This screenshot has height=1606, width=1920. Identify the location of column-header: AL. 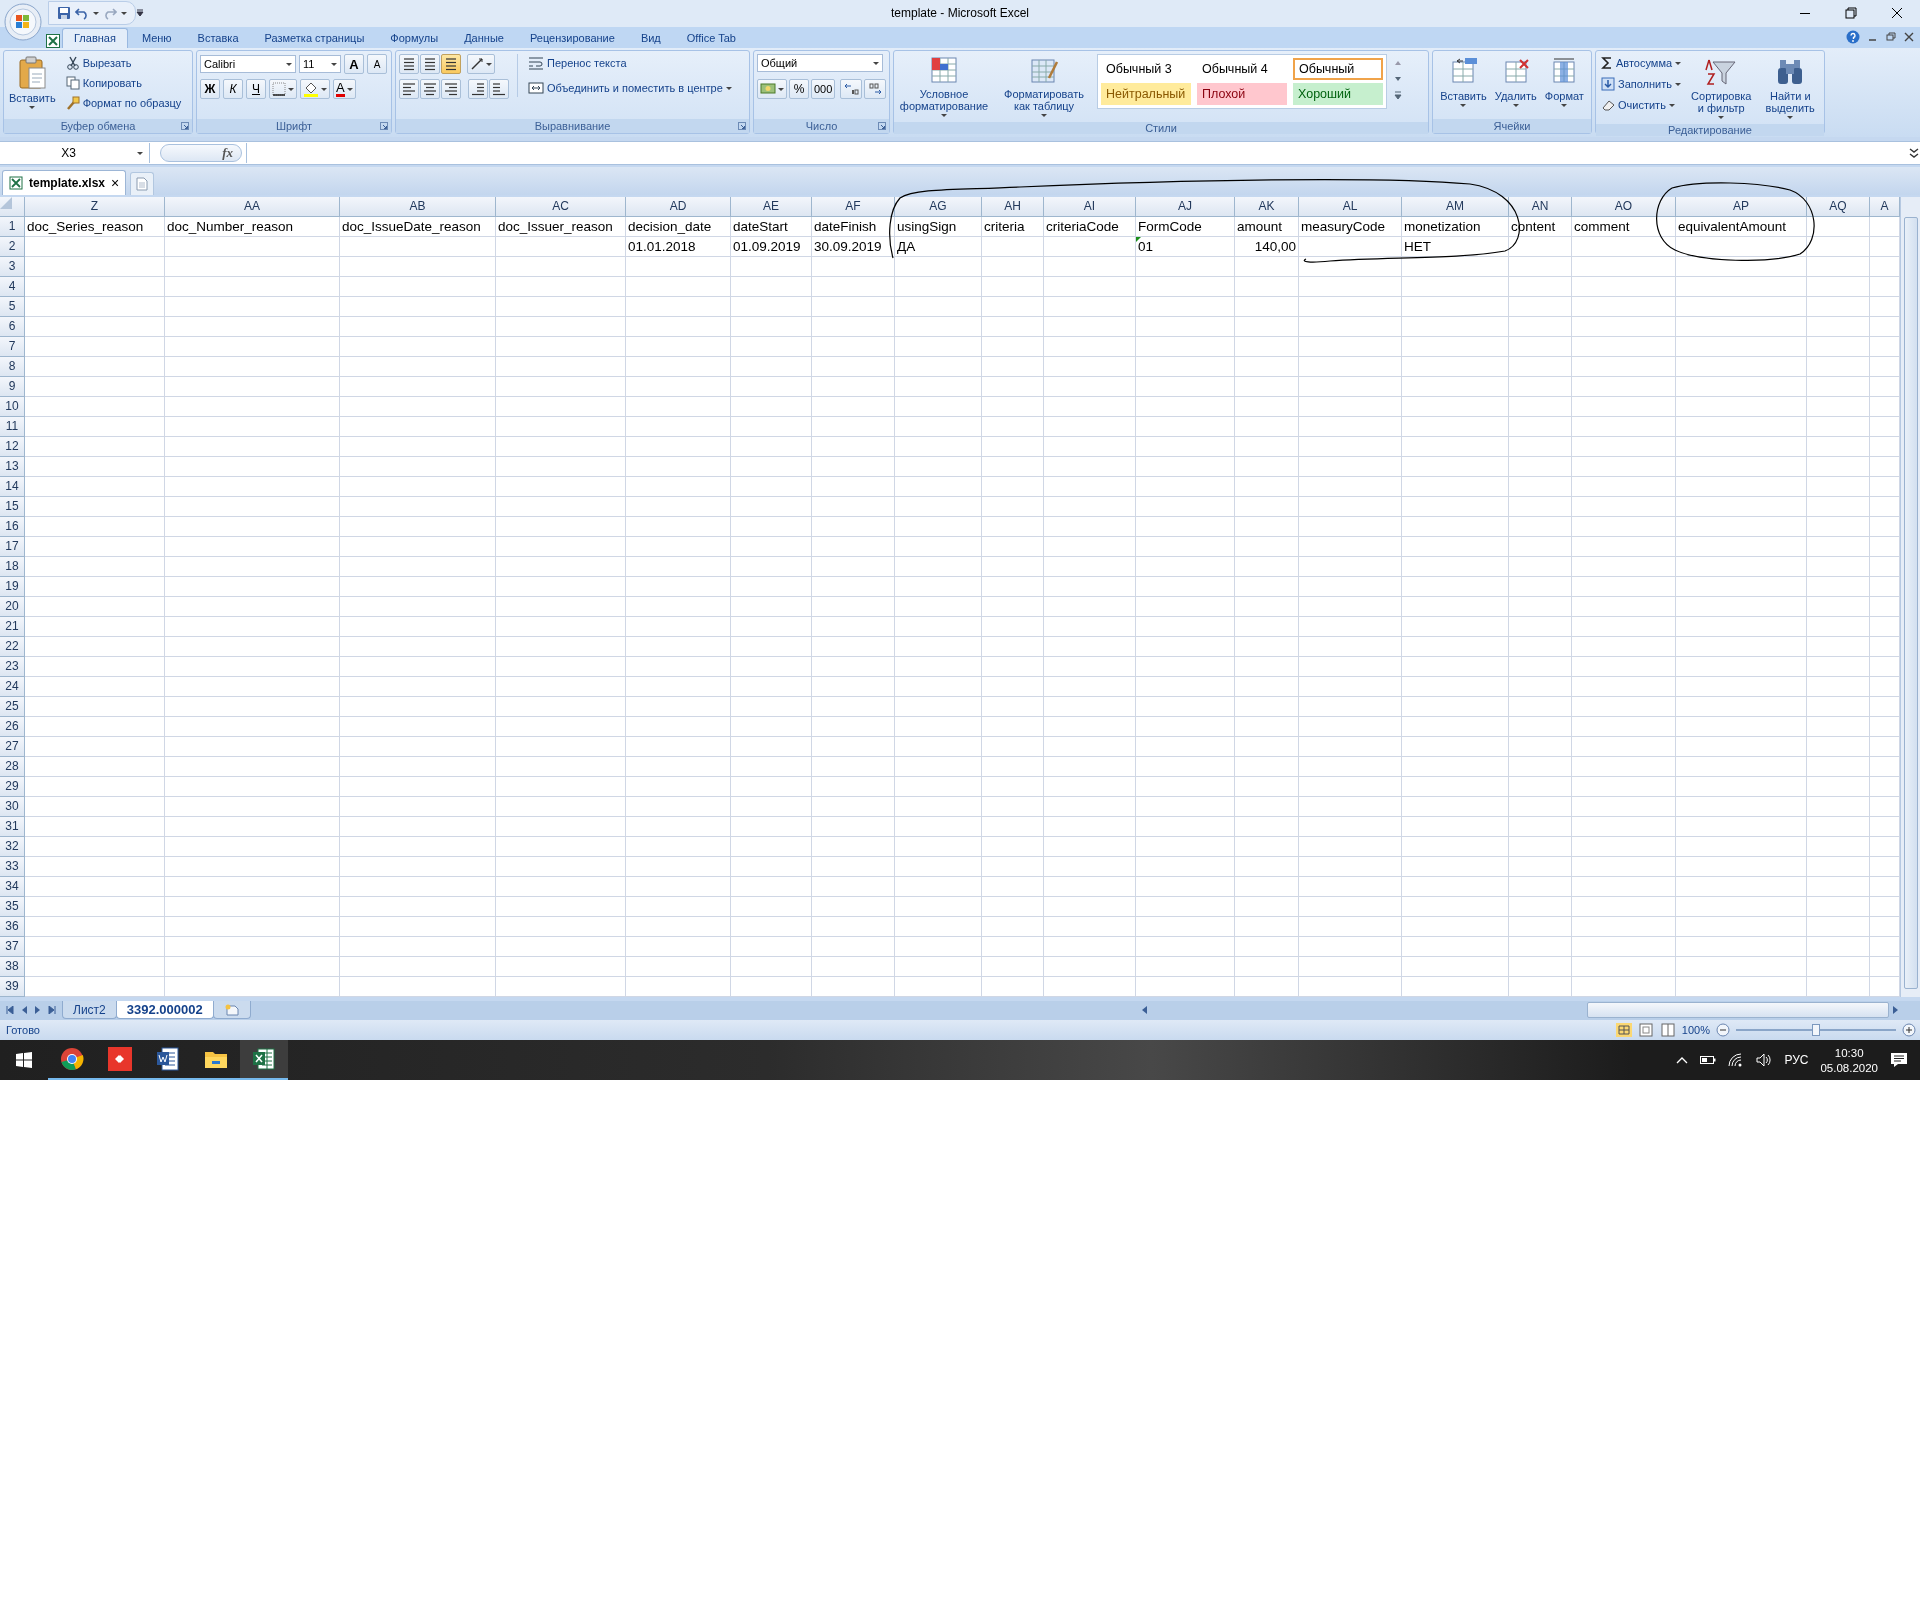
(1350, 206).